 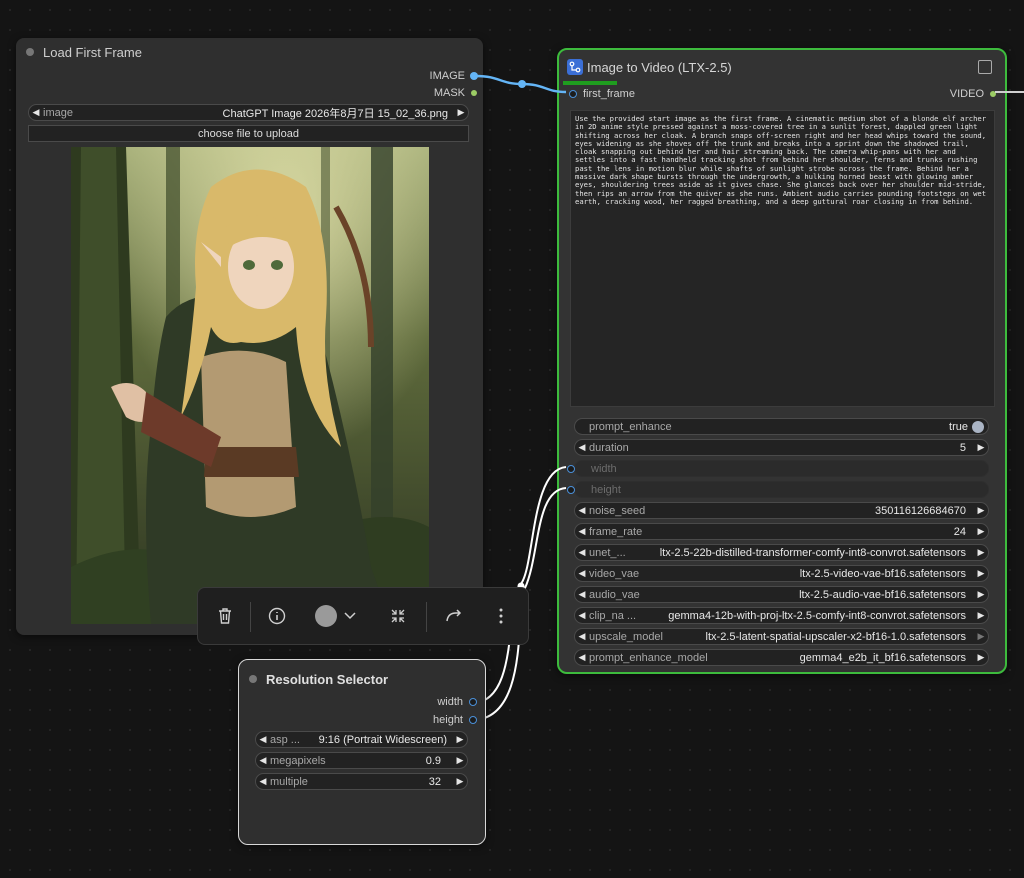 What do you see at coordinates (781, 447) in the screenshot?
I see `duration-stepper: ◀ duration 5 ▶` at bounding box center [781, 447].